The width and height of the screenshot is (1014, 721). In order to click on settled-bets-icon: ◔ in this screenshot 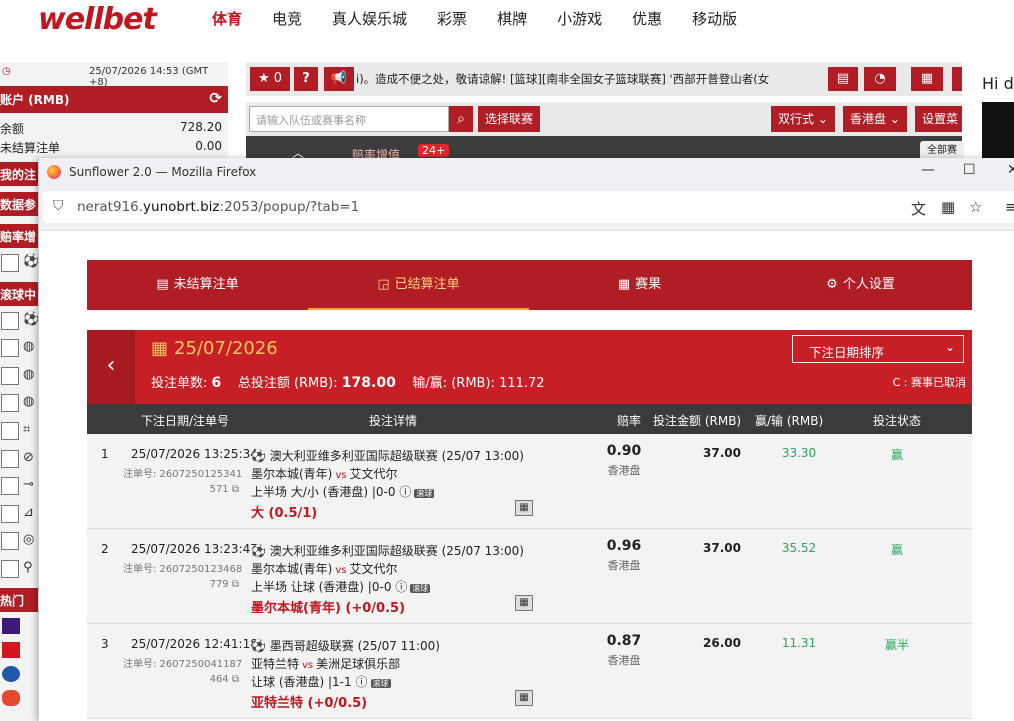, I will do `click(880, 79)`.